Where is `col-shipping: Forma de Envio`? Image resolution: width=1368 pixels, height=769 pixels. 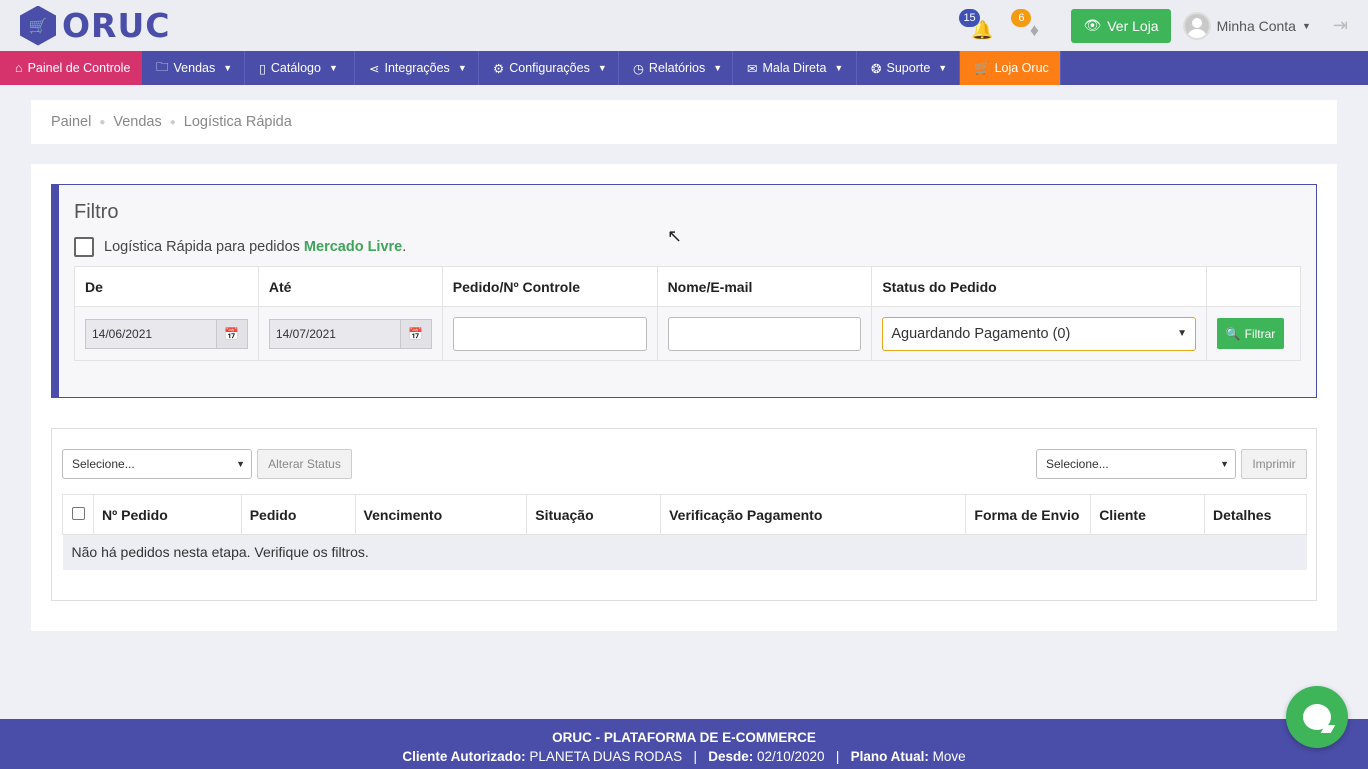
col-shipping: Forma de Envio is located at coordinates (1028, 514).